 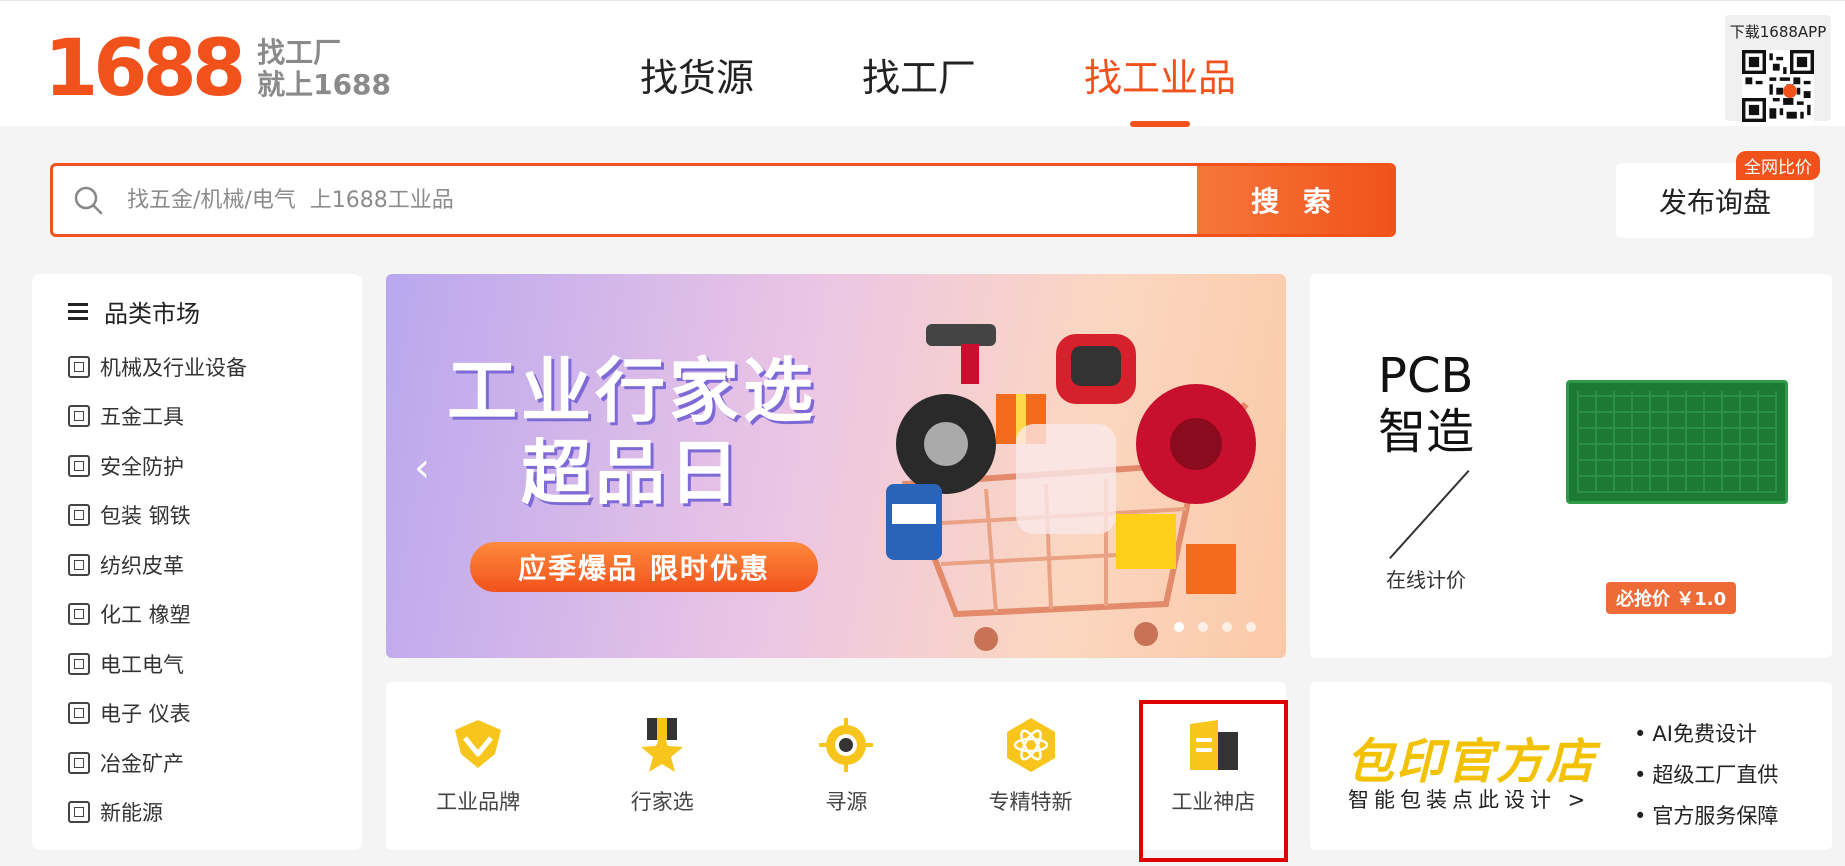 What do you see at coordinates (145, 69) in the screenshot?
I see `logo-text: 1688` at bounding box center [145, 69].